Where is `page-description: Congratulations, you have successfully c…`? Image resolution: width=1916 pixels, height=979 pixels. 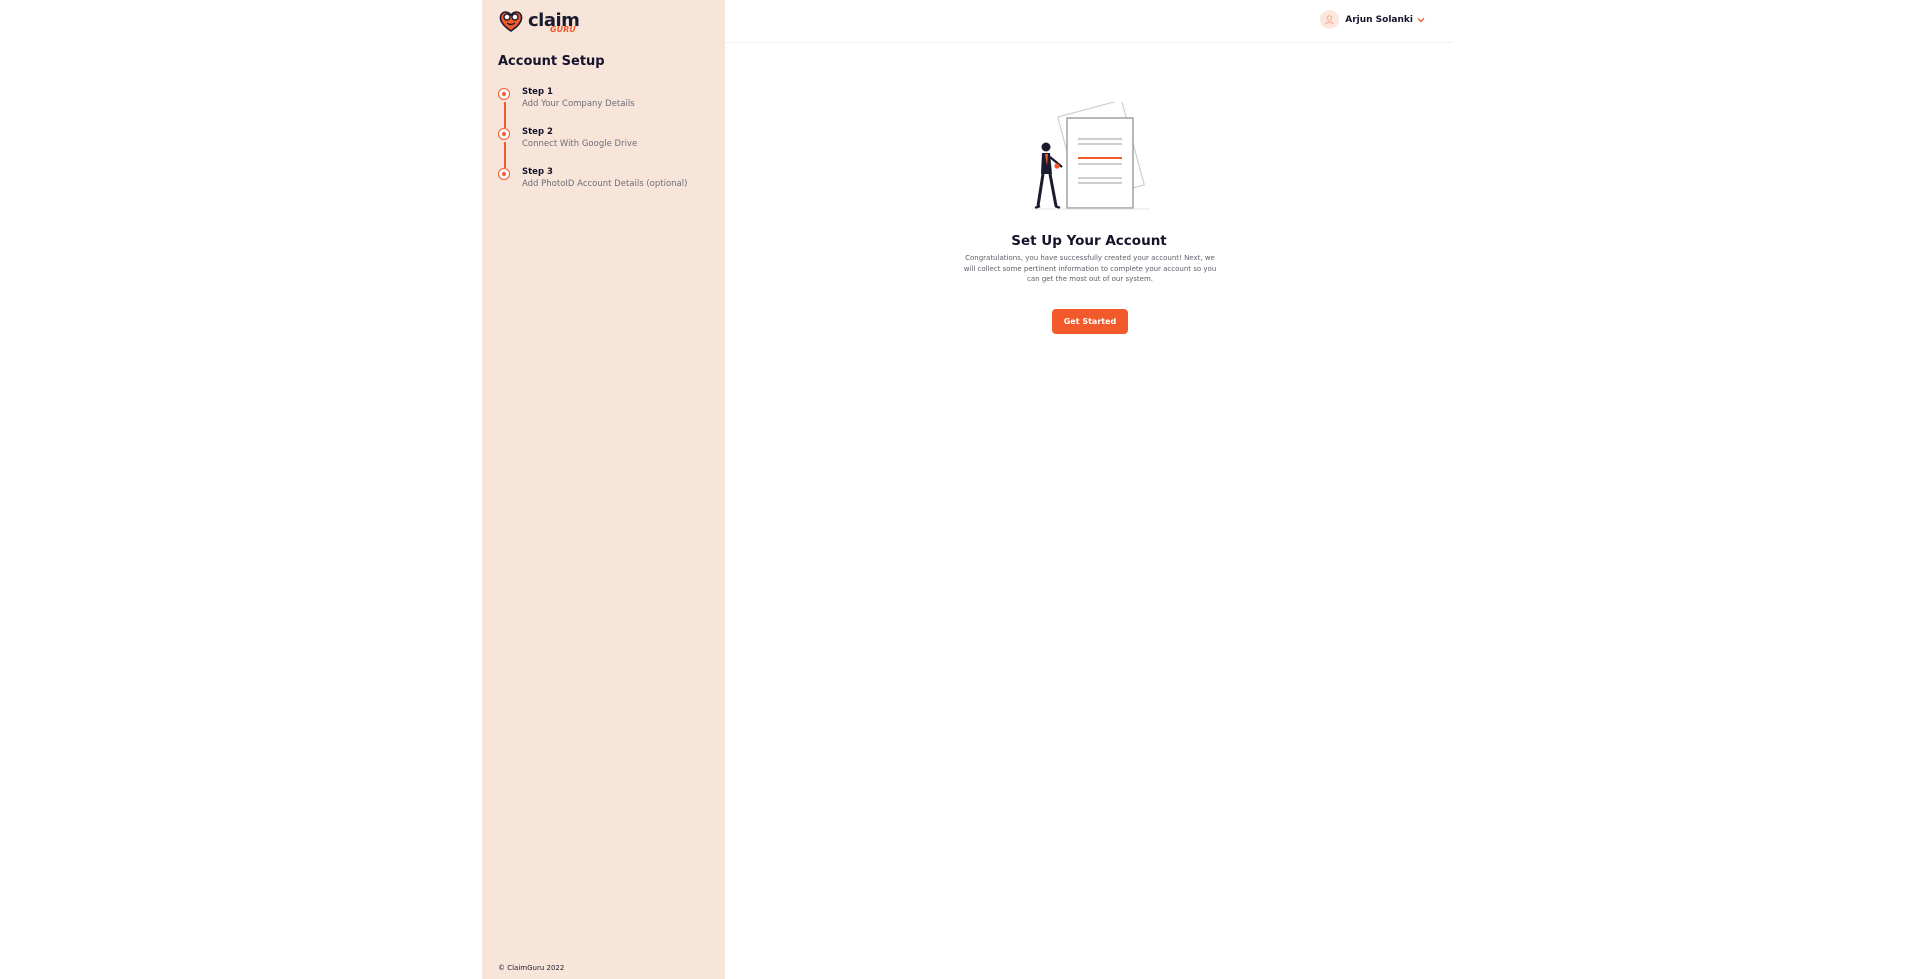 page-description: Congratulations, you have successfully c… is located at coordinates (1090, 268).